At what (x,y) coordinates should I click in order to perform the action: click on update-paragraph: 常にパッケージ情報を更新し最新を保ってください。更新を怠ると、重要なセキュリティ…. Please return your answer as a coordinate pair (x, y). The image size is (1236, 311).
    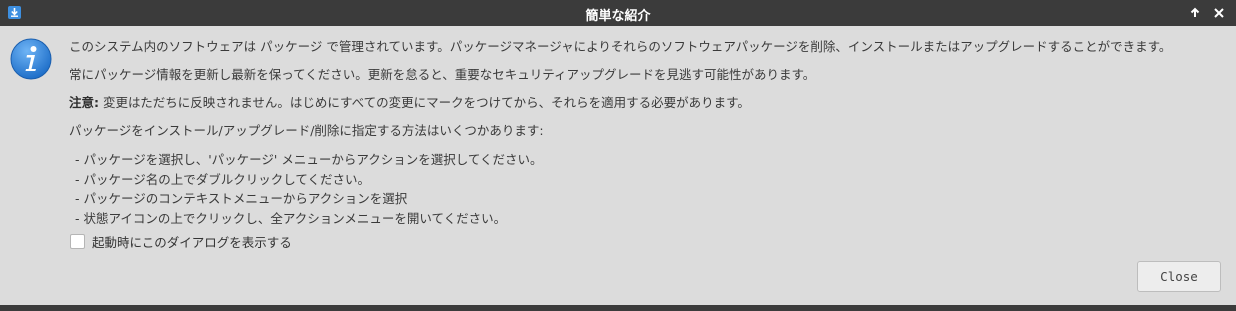
    Looking at the image, I should click on (442, 74).